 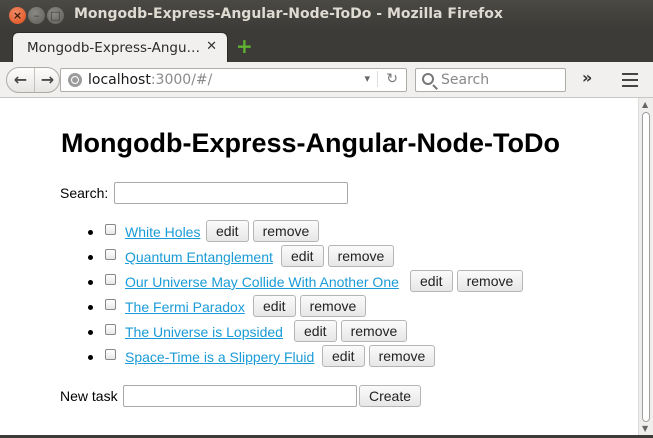 What do you see at coordinates (181, 80) in the screenshot?
I see `url-path: :3000/#/` at bounding box center [181, 80].